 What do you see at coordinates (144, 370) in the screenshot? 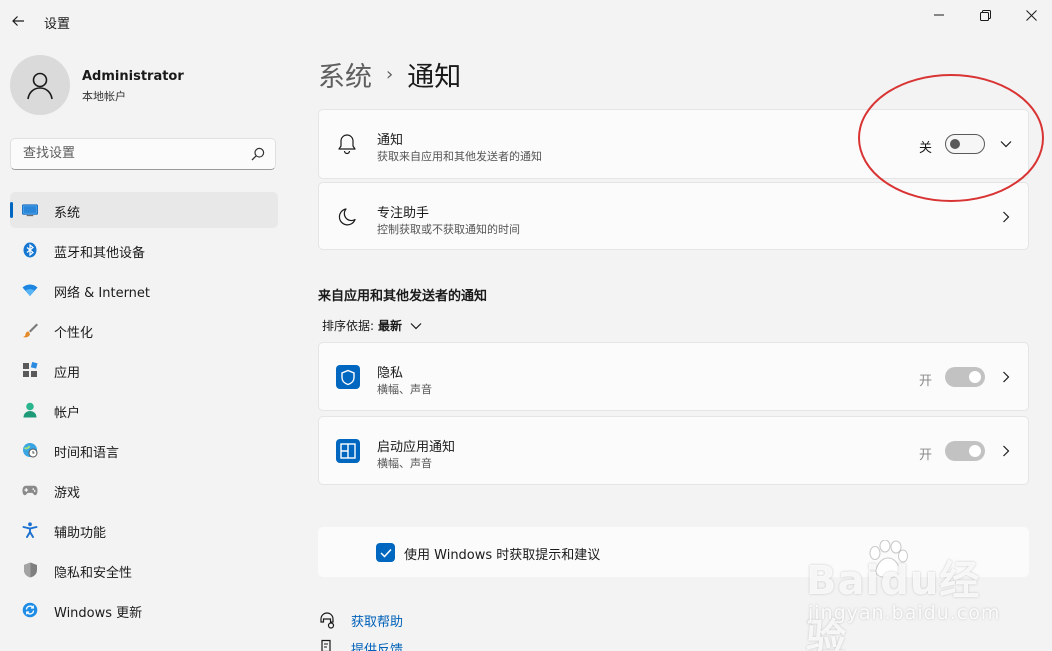
I see `sidebar-item-apps: 应用` at bounding box center [144, 370].